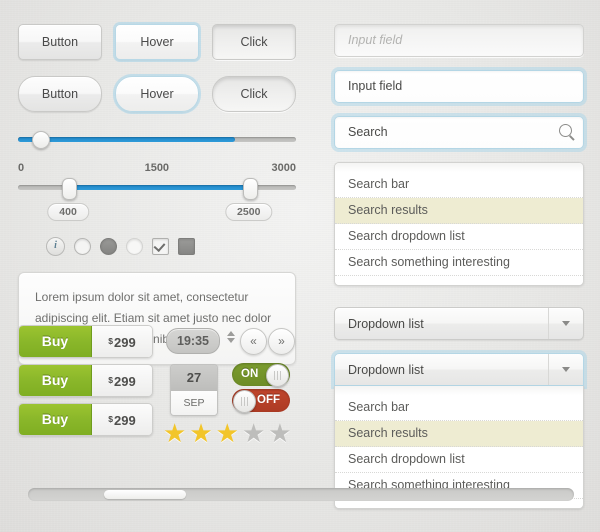 This screenshot has height=532, width=600. What do you see at coordinates (108, 246) in the screenshot?
I see `radio-selected-icon` at bounding box center [108, 246].